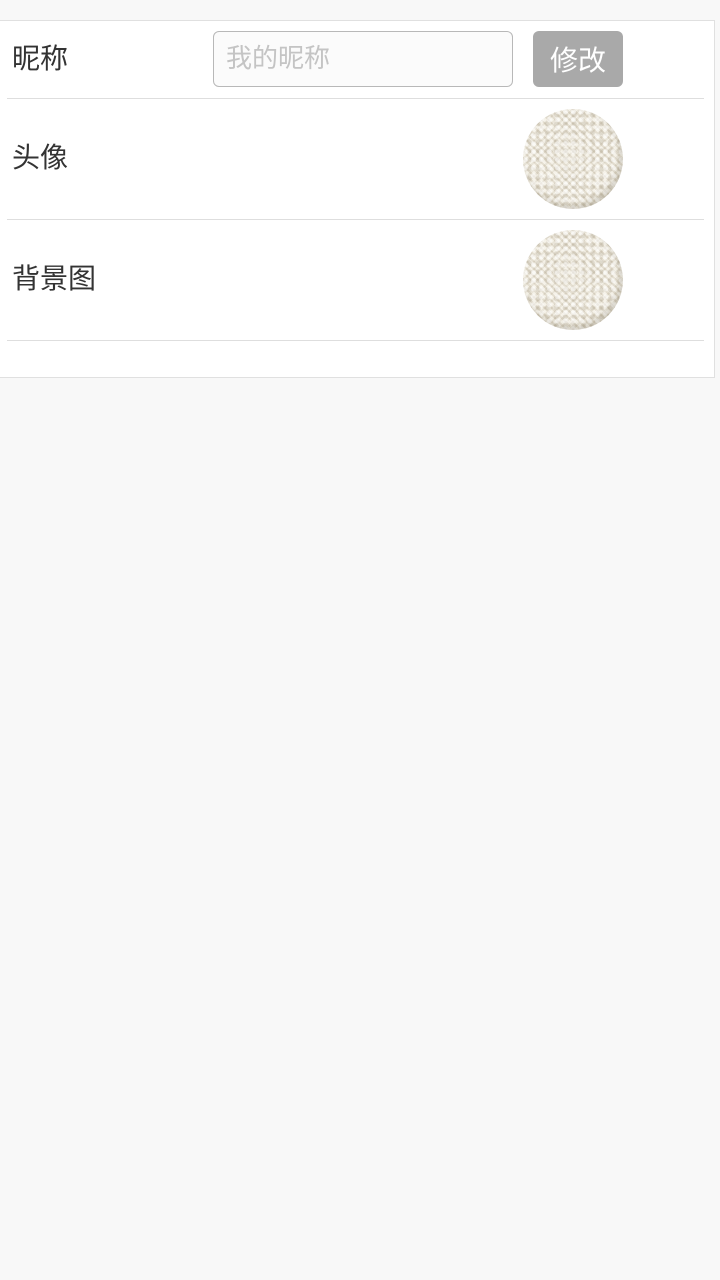  Describe the element at coordinates (363, 59) in the screenshot. I see `nickname-input` at that location.